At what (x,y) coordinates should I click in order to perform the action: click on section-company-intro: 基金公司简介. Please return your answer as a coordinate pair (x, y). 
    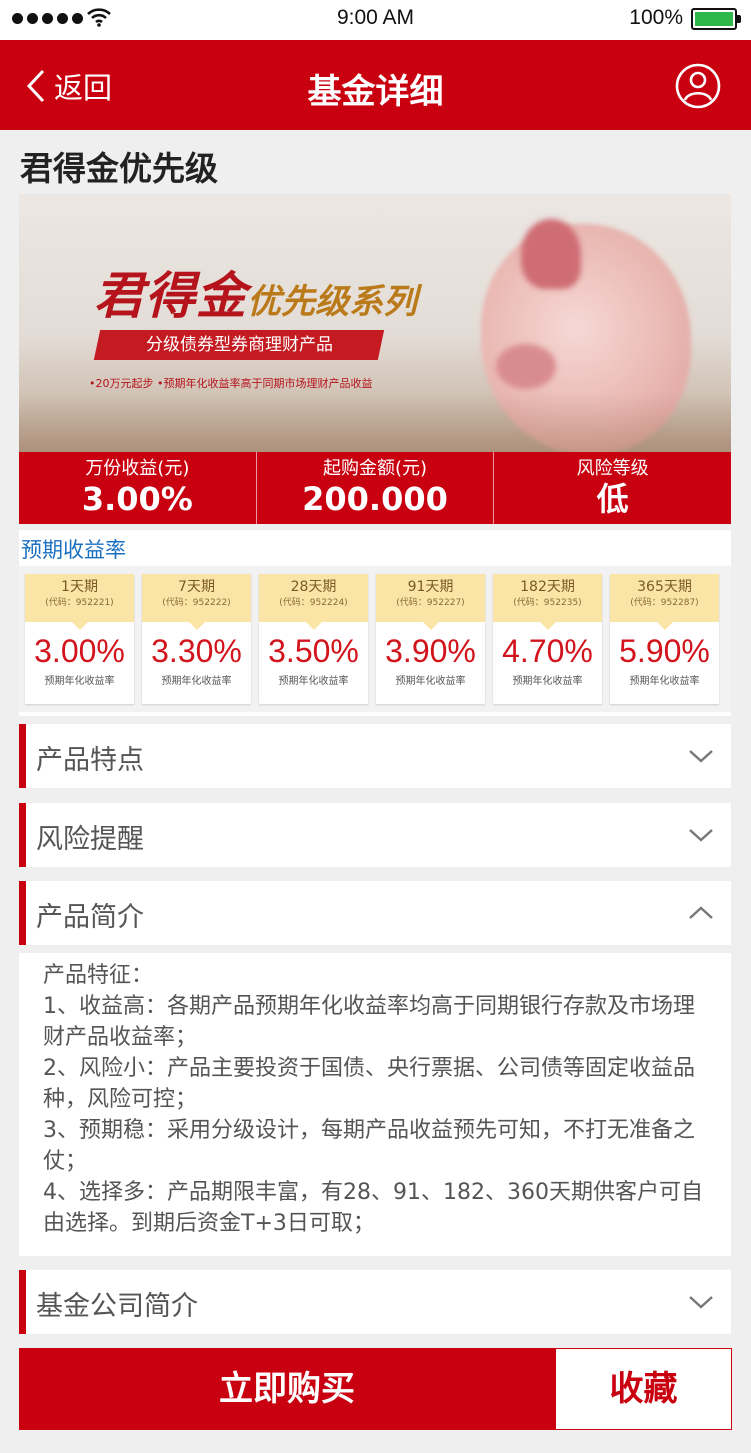
    Looking at the image, I should click on (375, 1302).